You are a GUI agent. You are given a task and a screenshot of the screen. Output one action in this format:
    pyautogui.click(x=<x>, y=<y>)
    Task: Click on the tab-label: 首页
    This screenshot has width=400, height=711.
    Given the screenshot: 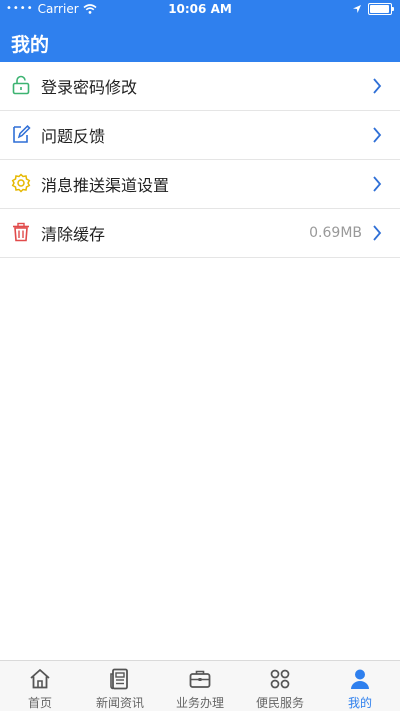 What is the action you would take?
    pyautogui.click(x=39, y=703)
    